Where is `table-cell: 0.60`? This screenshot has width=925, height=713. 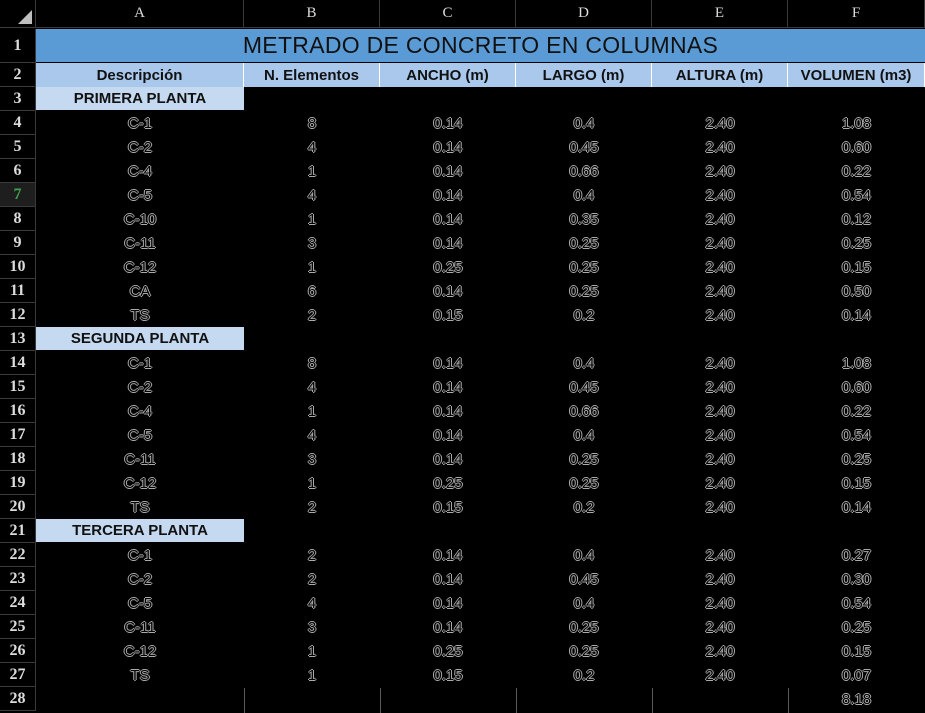 table-cell: 0.60 is located at coordinates (856, 147).